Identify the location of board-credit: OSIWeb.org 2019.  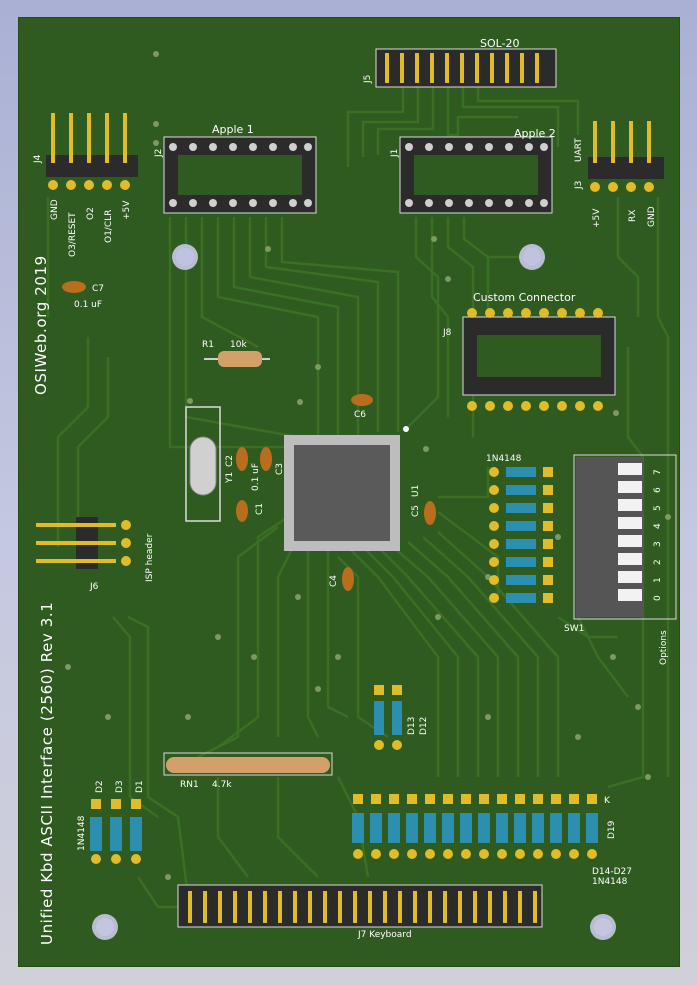
(41, 325).